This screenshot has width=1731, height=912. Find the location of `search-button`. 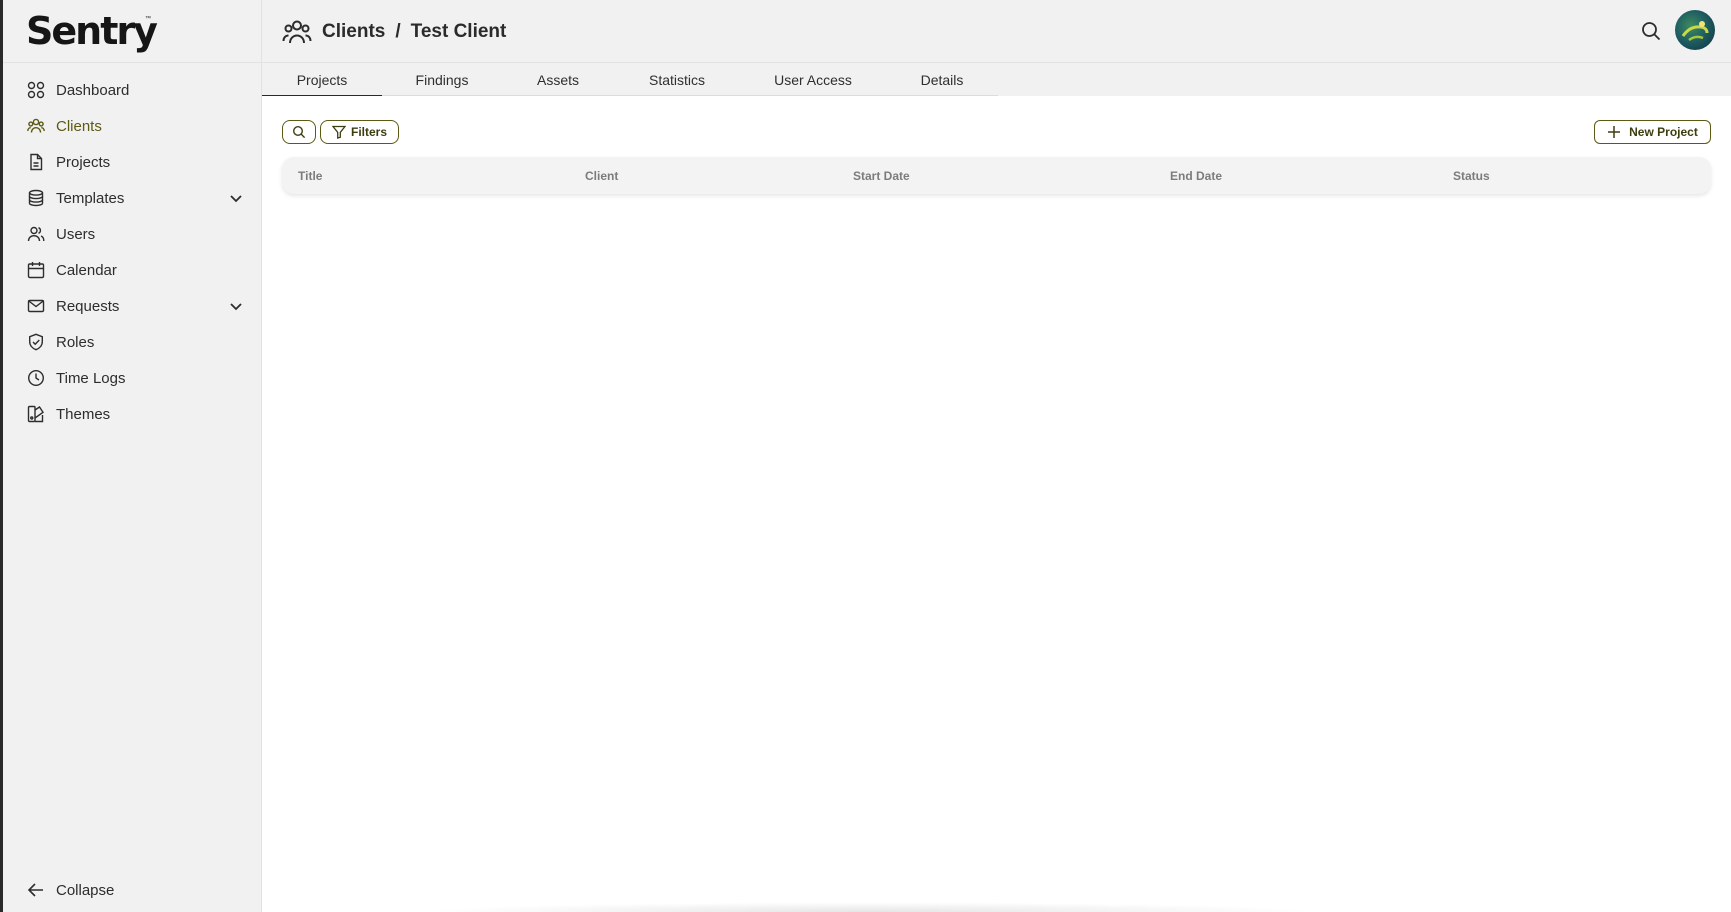

search-button is located at coordinates (299, 132).